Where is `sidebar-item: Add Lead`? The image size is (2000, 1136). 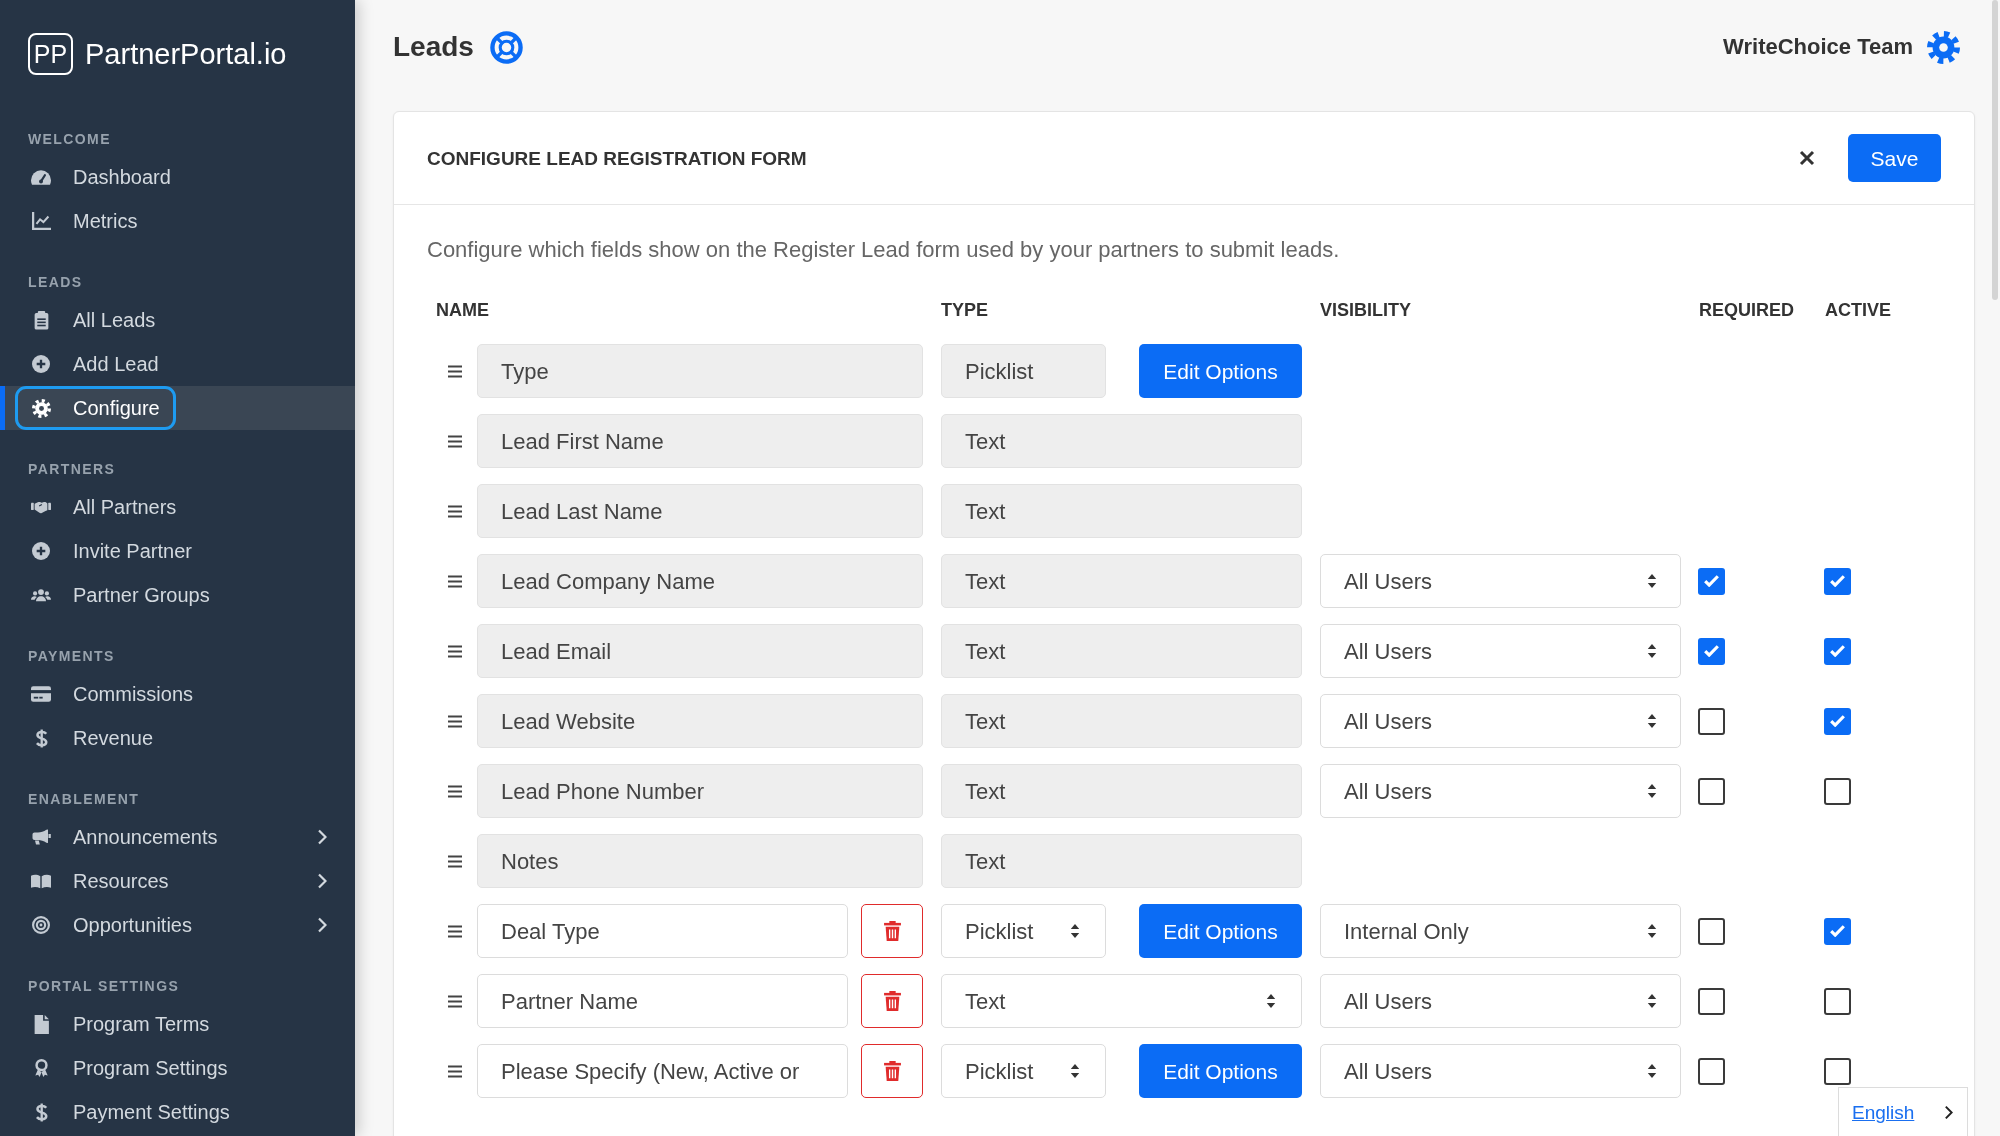
sidebar-item: Add Lead is located at coordinates (95, 364).